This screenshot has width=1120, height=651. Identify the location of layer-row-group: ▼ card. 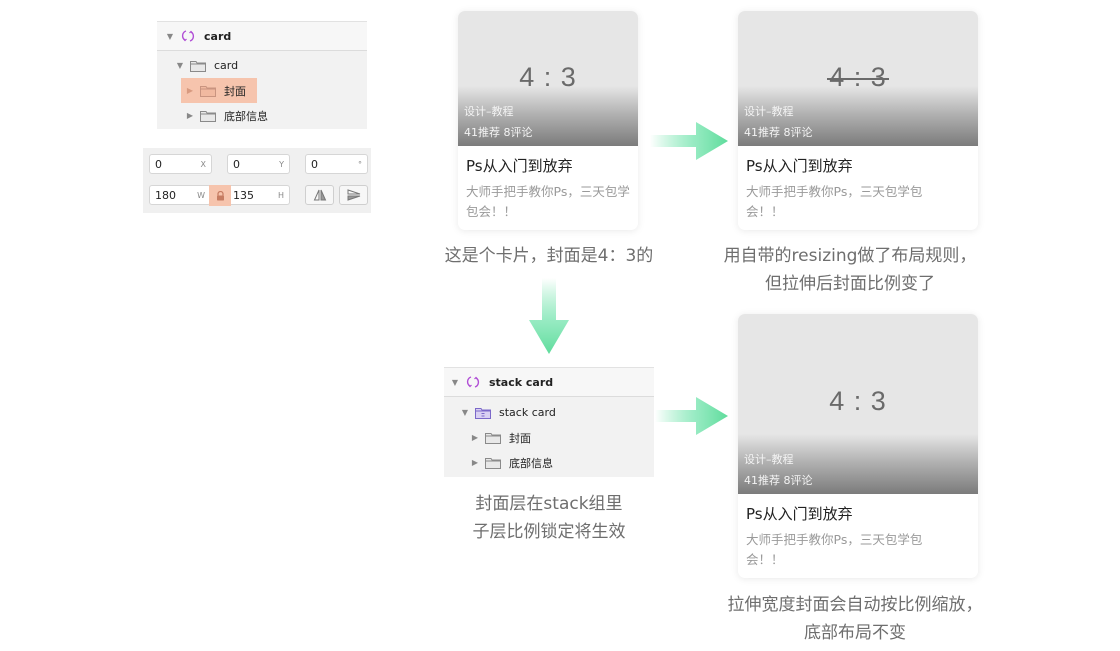
(262, 65).